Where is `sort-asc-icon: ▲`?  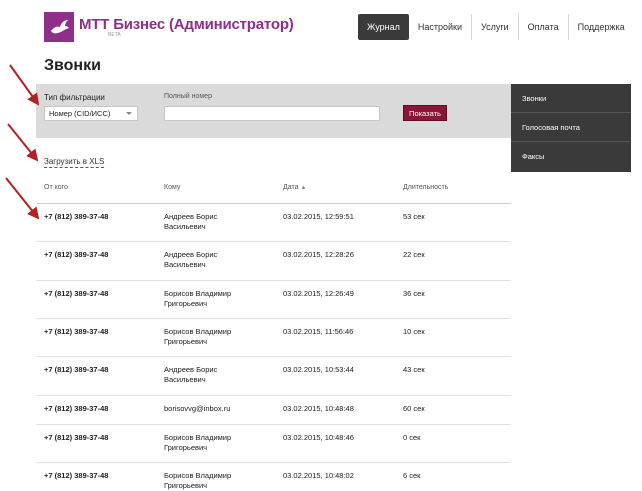 sort-asc-icon: ▲ is located at coordinates (303, 188).